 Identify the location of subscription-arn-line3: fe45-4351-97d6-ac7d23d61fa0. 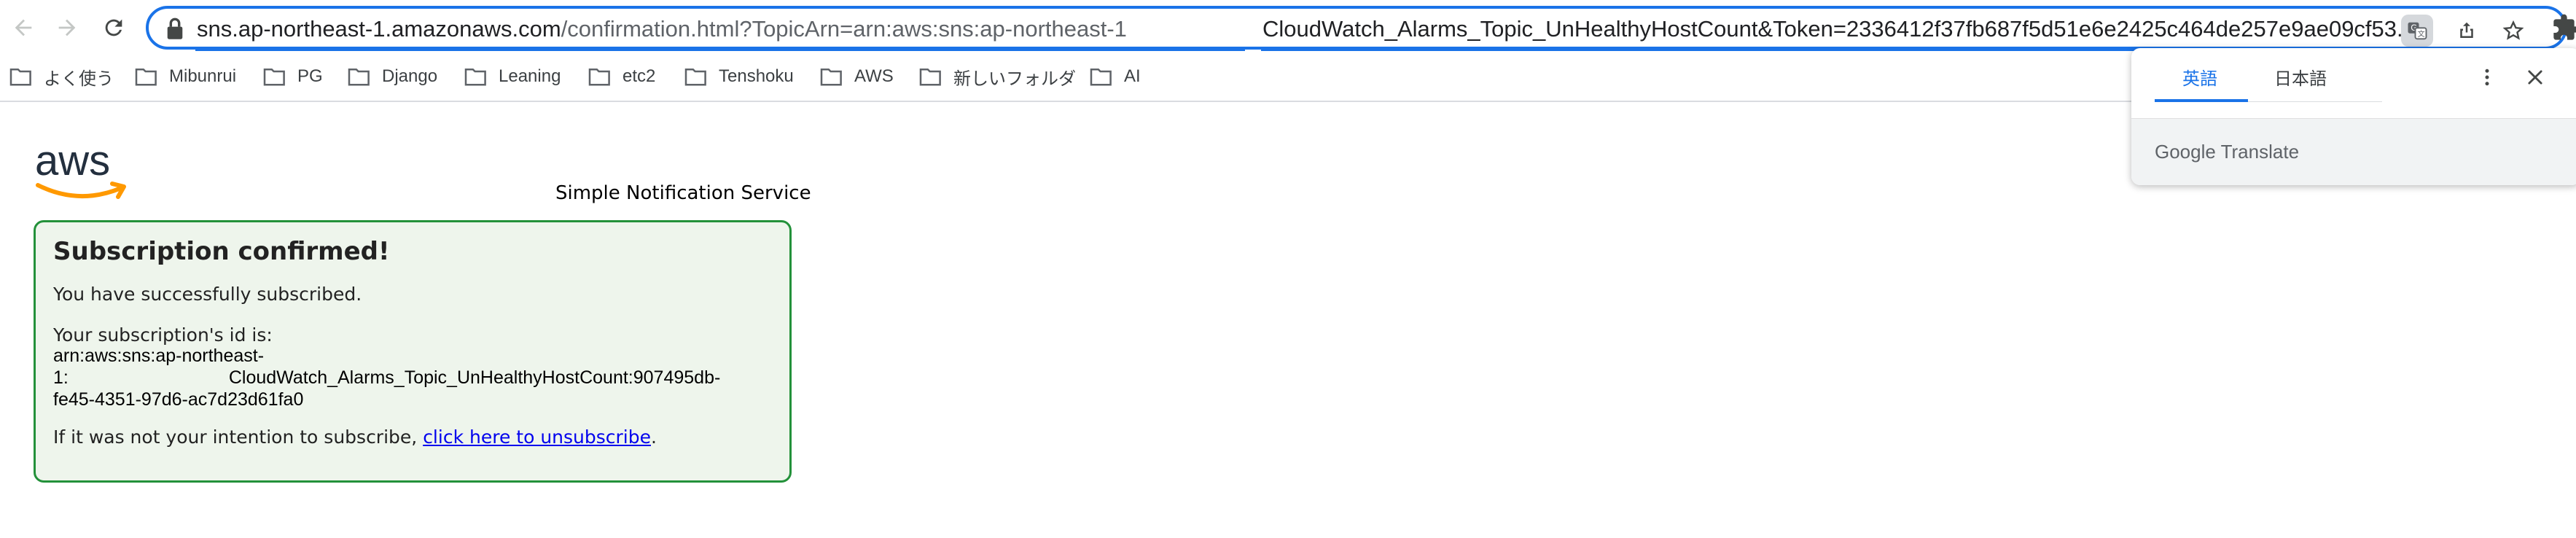
(178, 400).